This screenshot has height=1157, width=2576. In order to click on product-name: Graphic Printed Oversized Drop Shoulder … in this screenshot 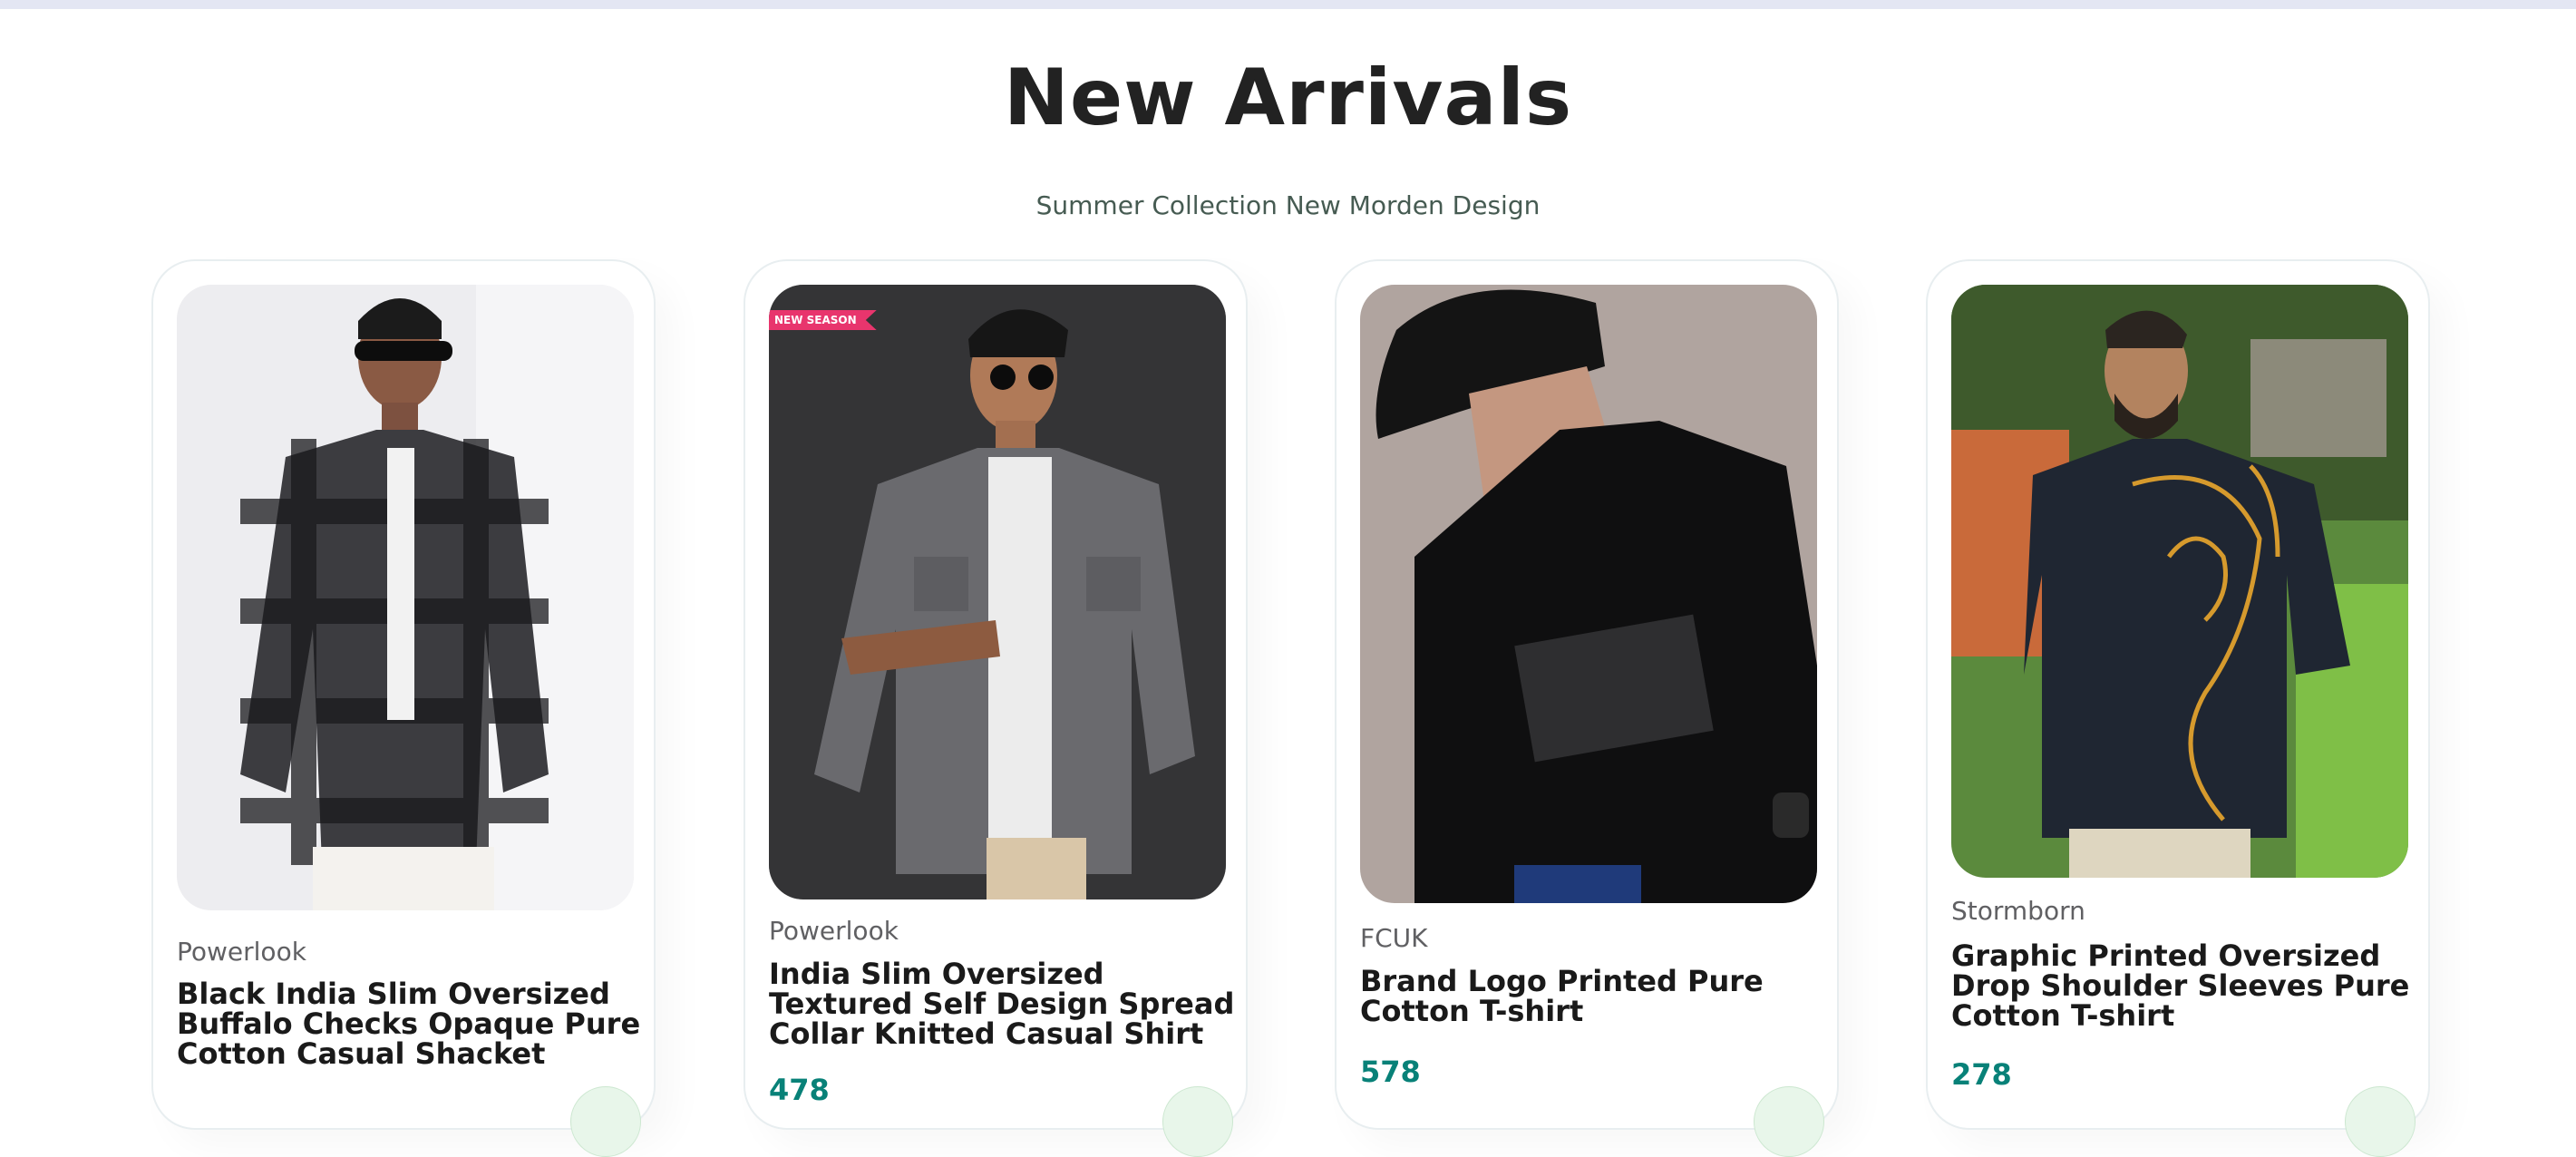, I will do `click(2187, 986)`.